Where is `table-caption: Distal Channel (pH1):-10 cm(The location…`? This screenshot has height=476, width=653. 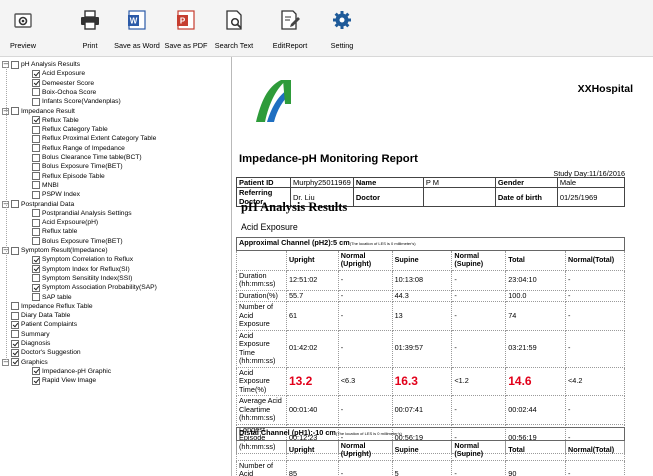 table-caption: Distal Channel (pH1):-10 cm(The location… is located at coordinates (430, 434).